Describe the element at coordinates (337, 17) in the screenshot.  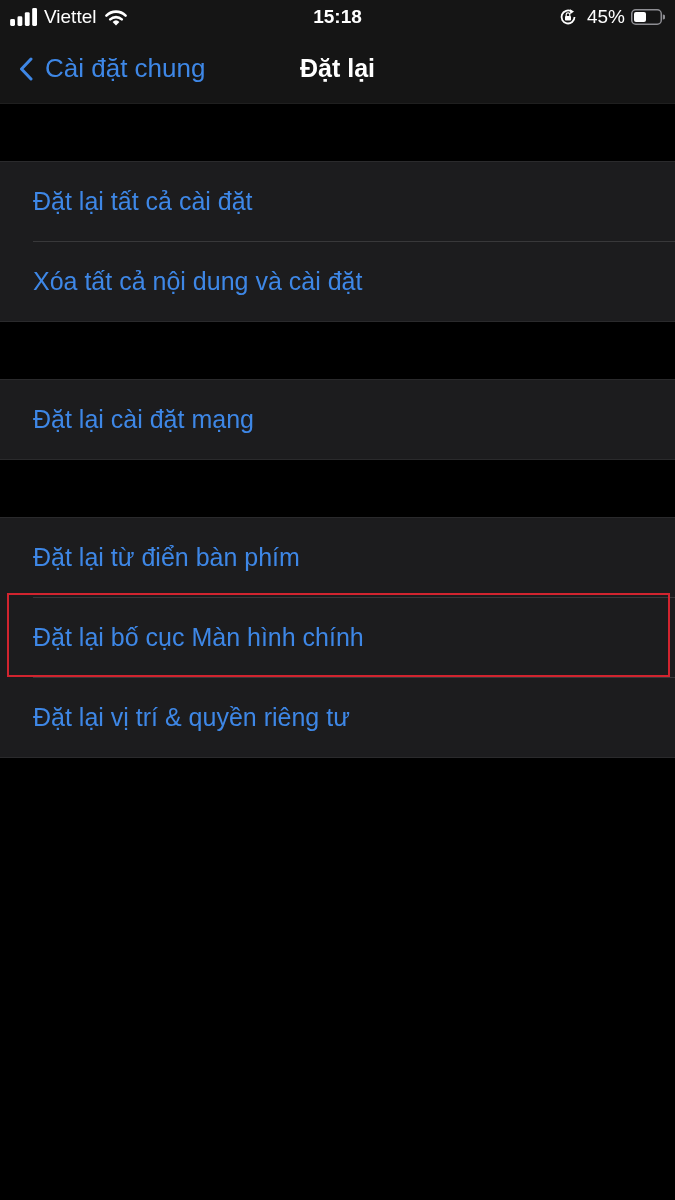
I see `status-time: 15:18` at that location.